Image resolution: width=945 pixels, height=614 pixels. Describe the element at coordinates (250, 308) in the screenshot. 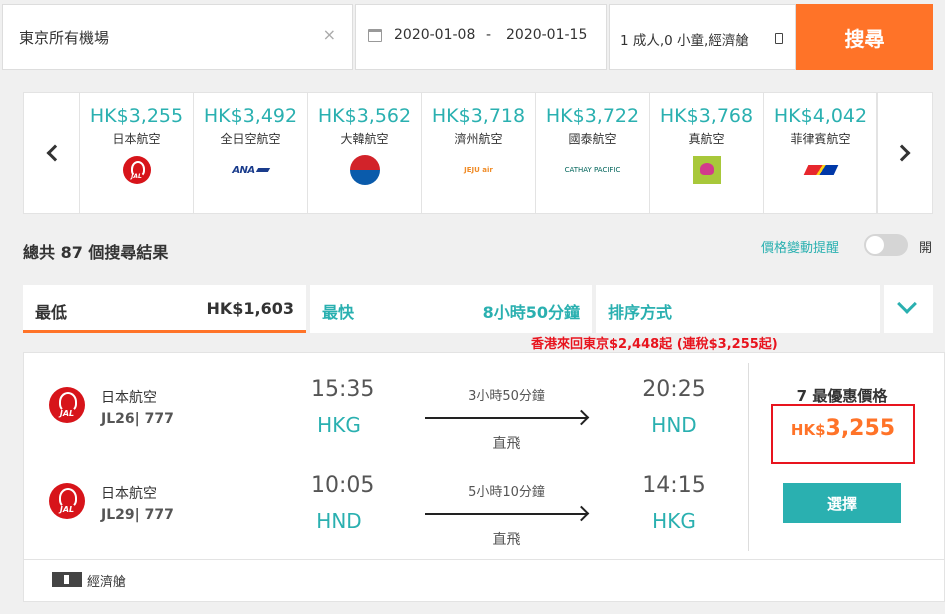

I see `tab-meta: HK$1,603` at that location.